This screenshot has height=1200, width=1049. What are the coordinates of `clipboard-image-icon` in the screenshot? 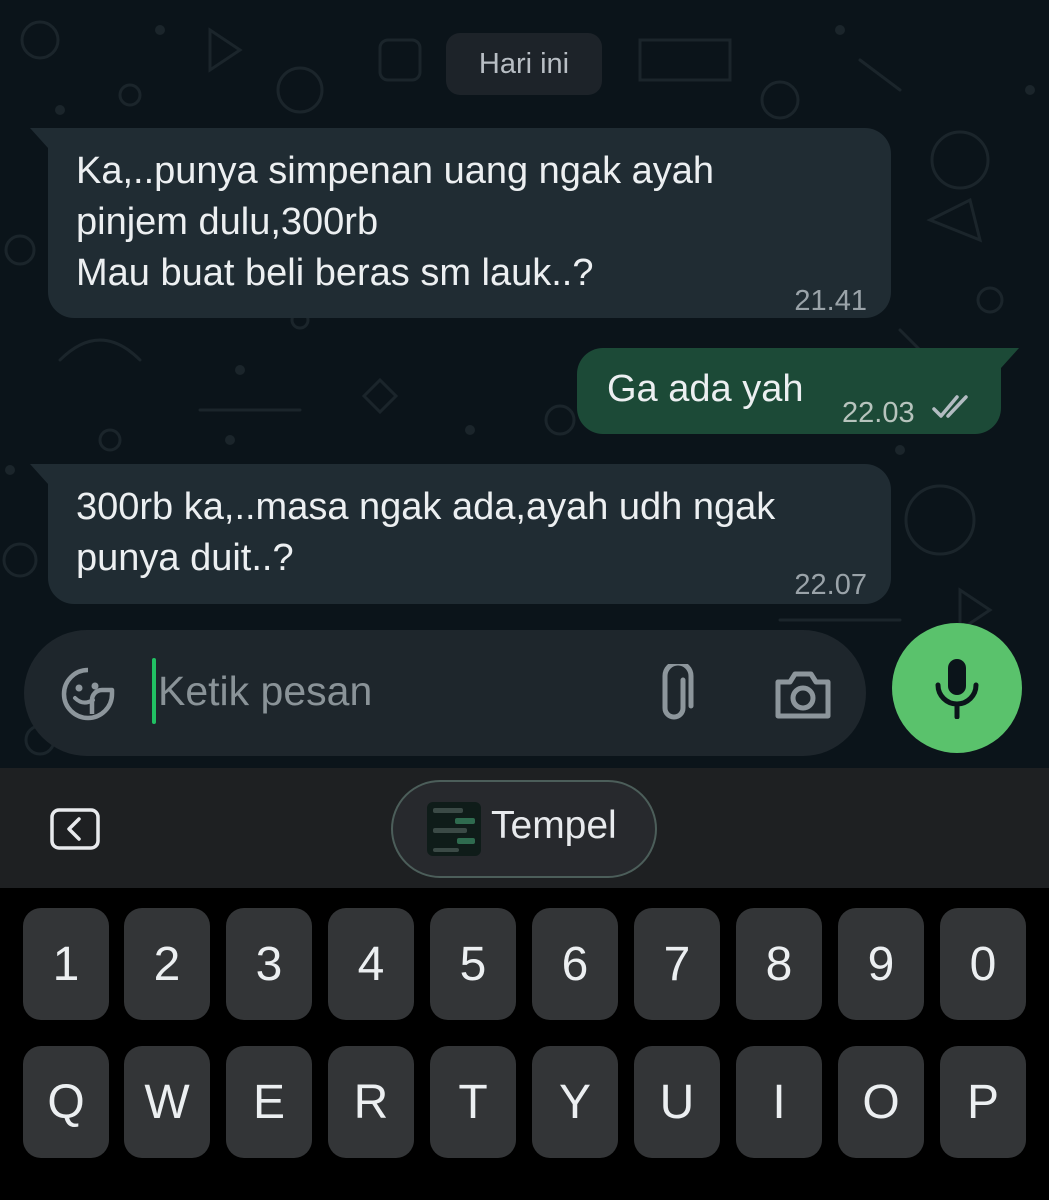 It's located at (454, 830).